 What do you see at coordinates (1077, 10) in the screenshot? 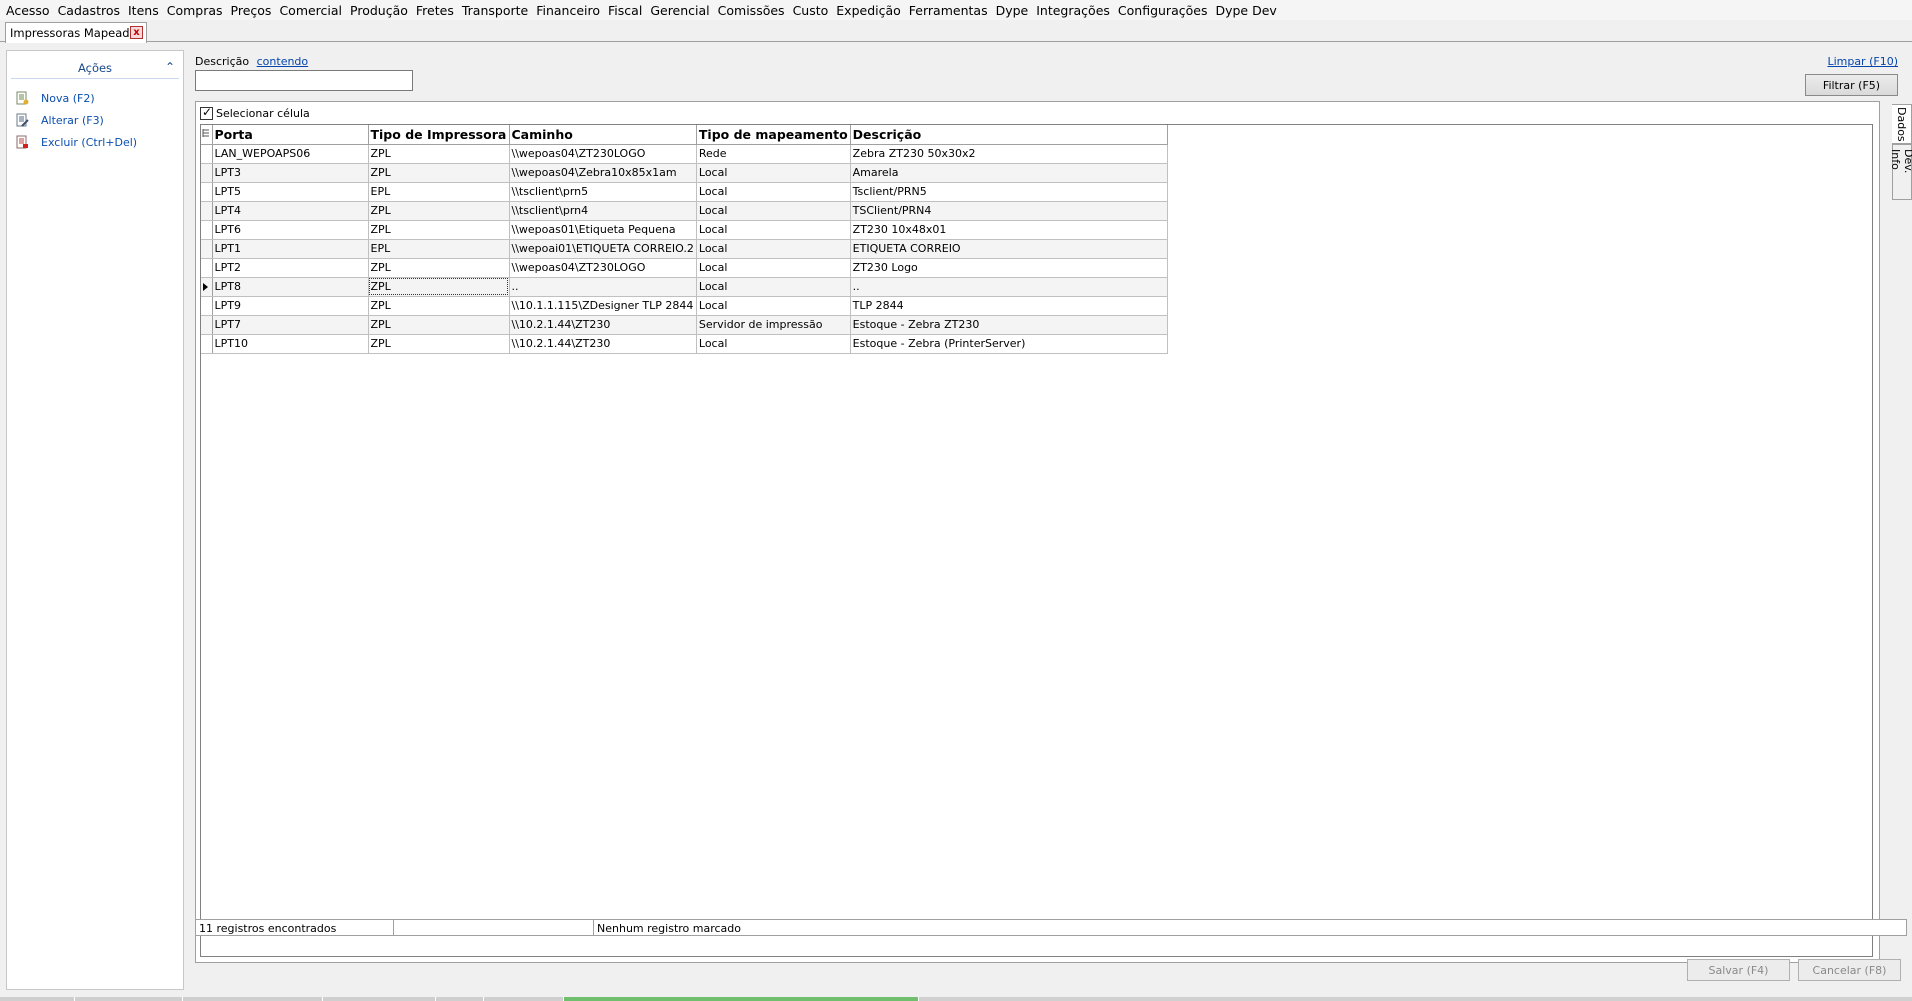
I see `menu-integracoes: Integrações` at bounding box center [1077, 10].